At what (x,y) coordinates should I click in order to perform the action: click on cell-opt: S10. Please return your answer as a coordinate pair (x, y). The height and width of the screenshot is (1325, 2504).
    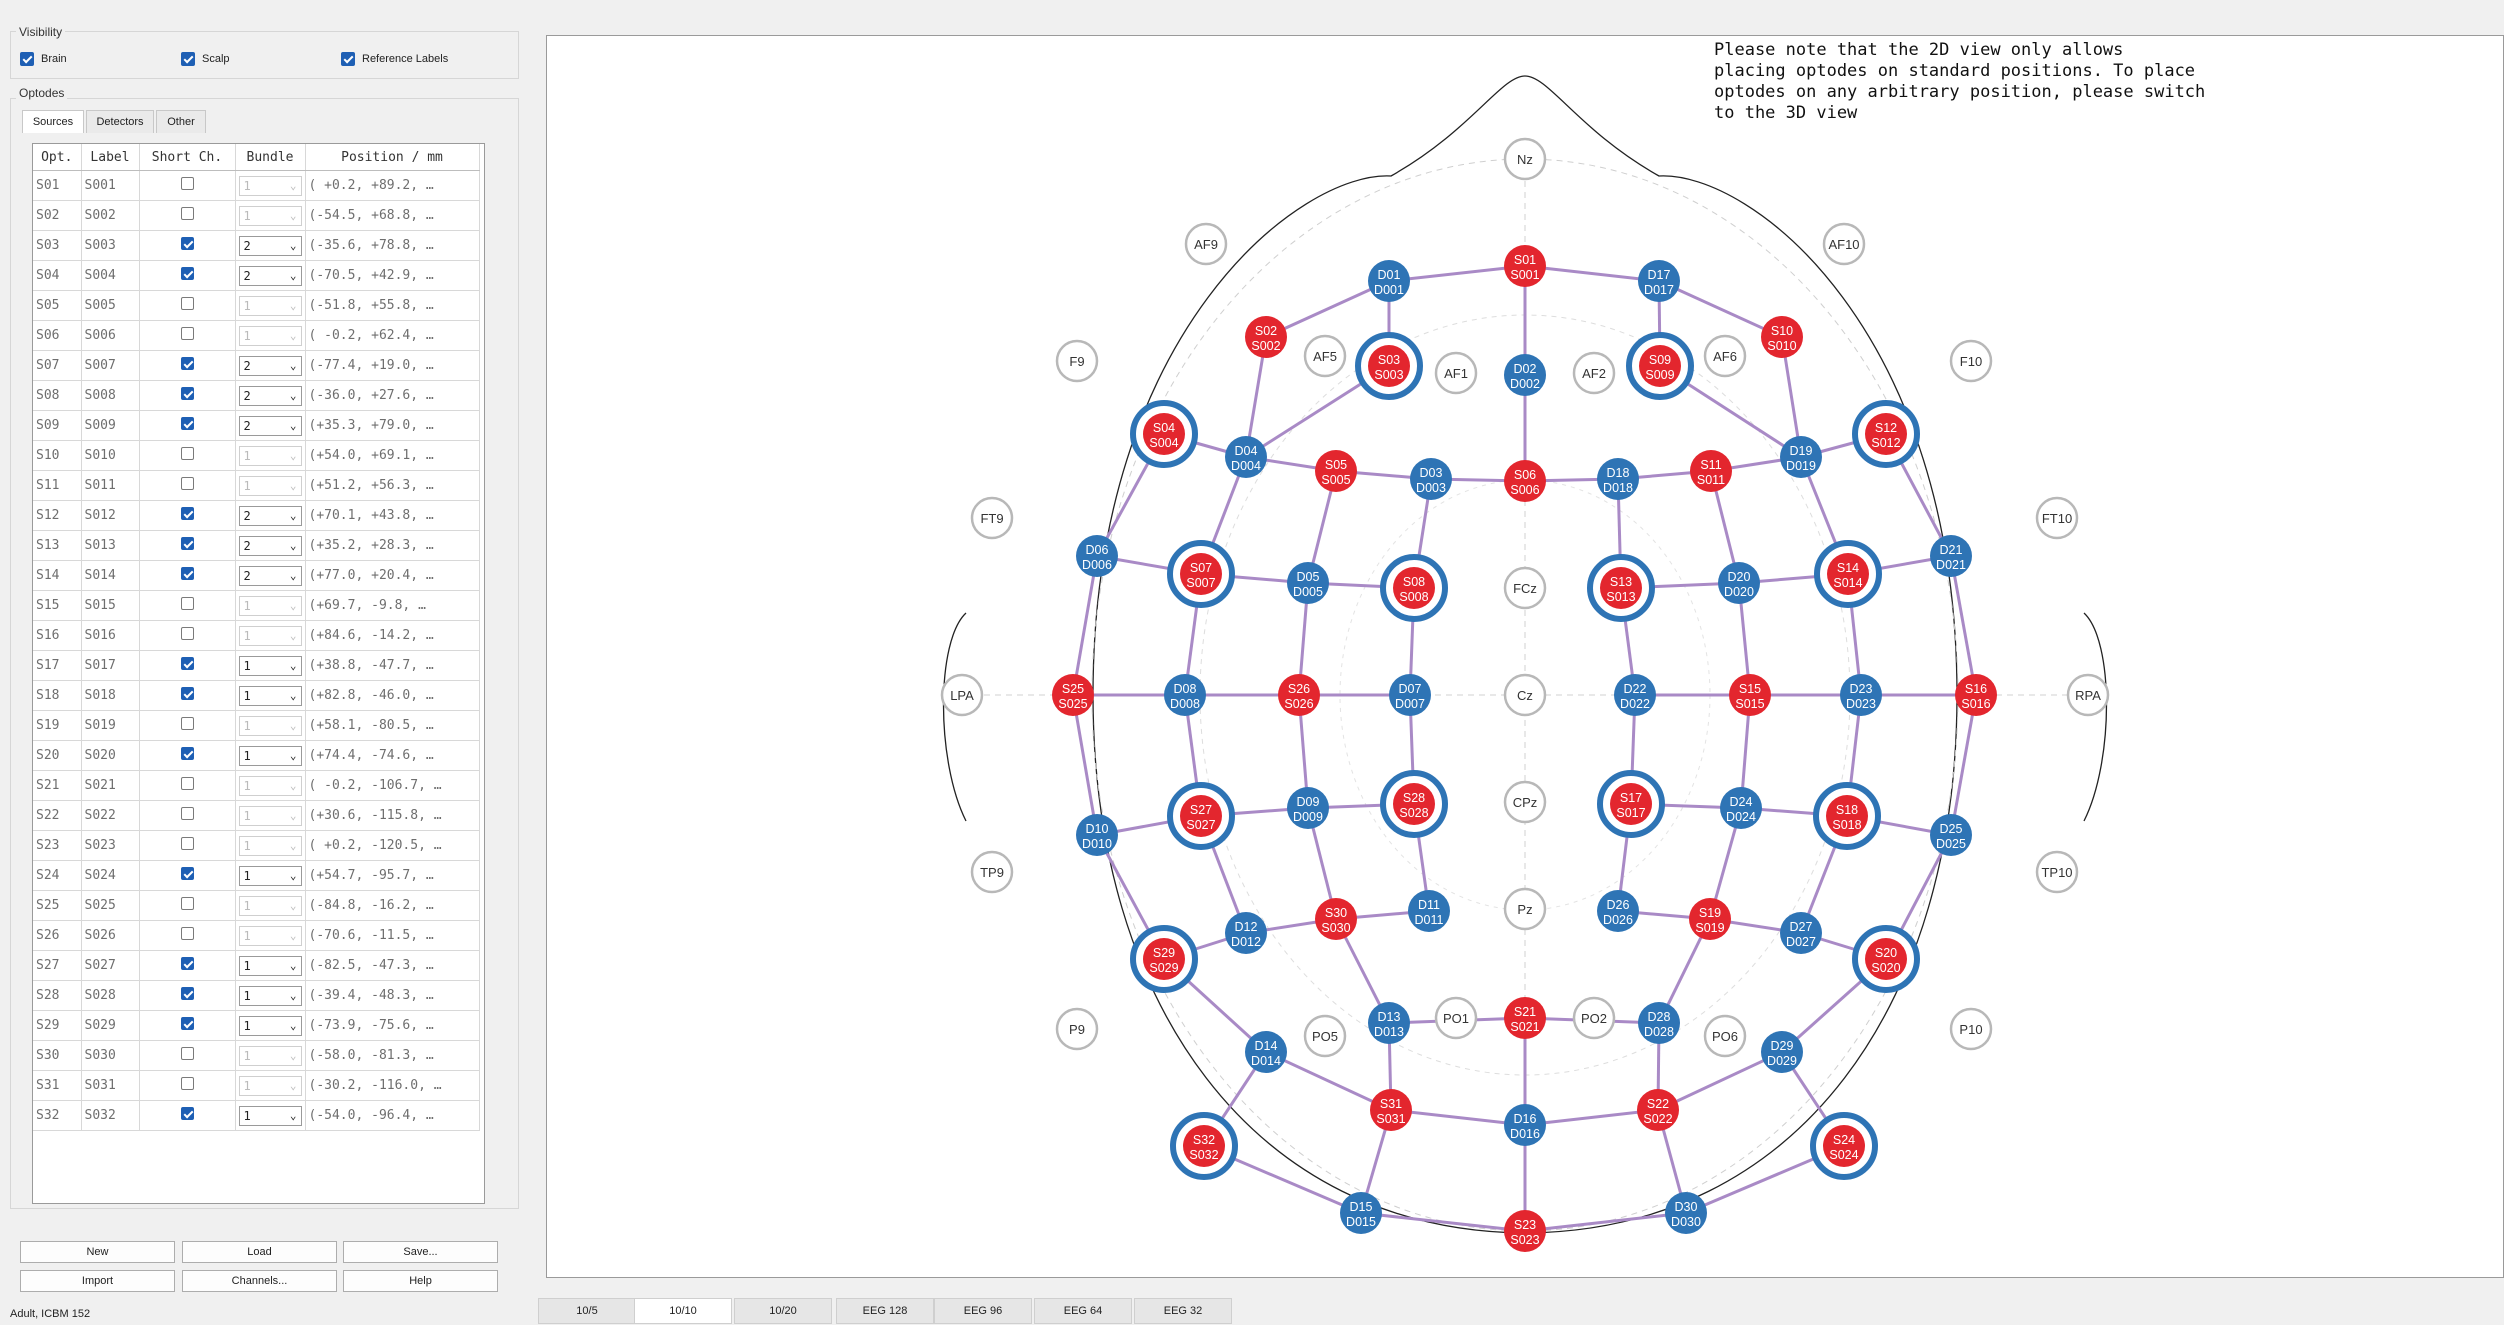
    Looking at the image, I should click on (57, 455).